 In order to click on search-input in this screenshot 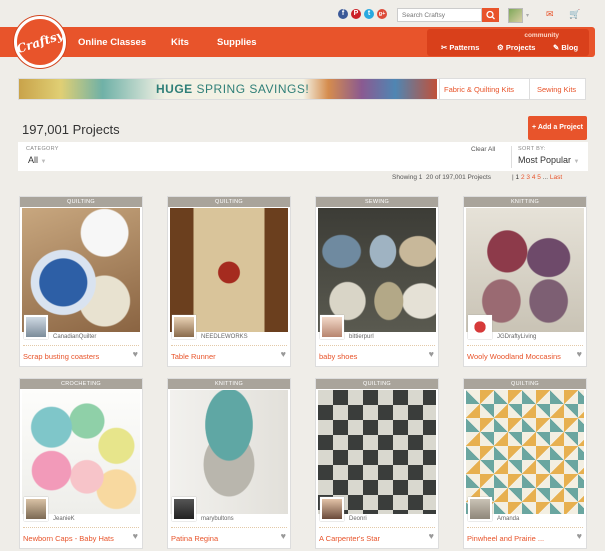, I will do `click(439, 15)`.